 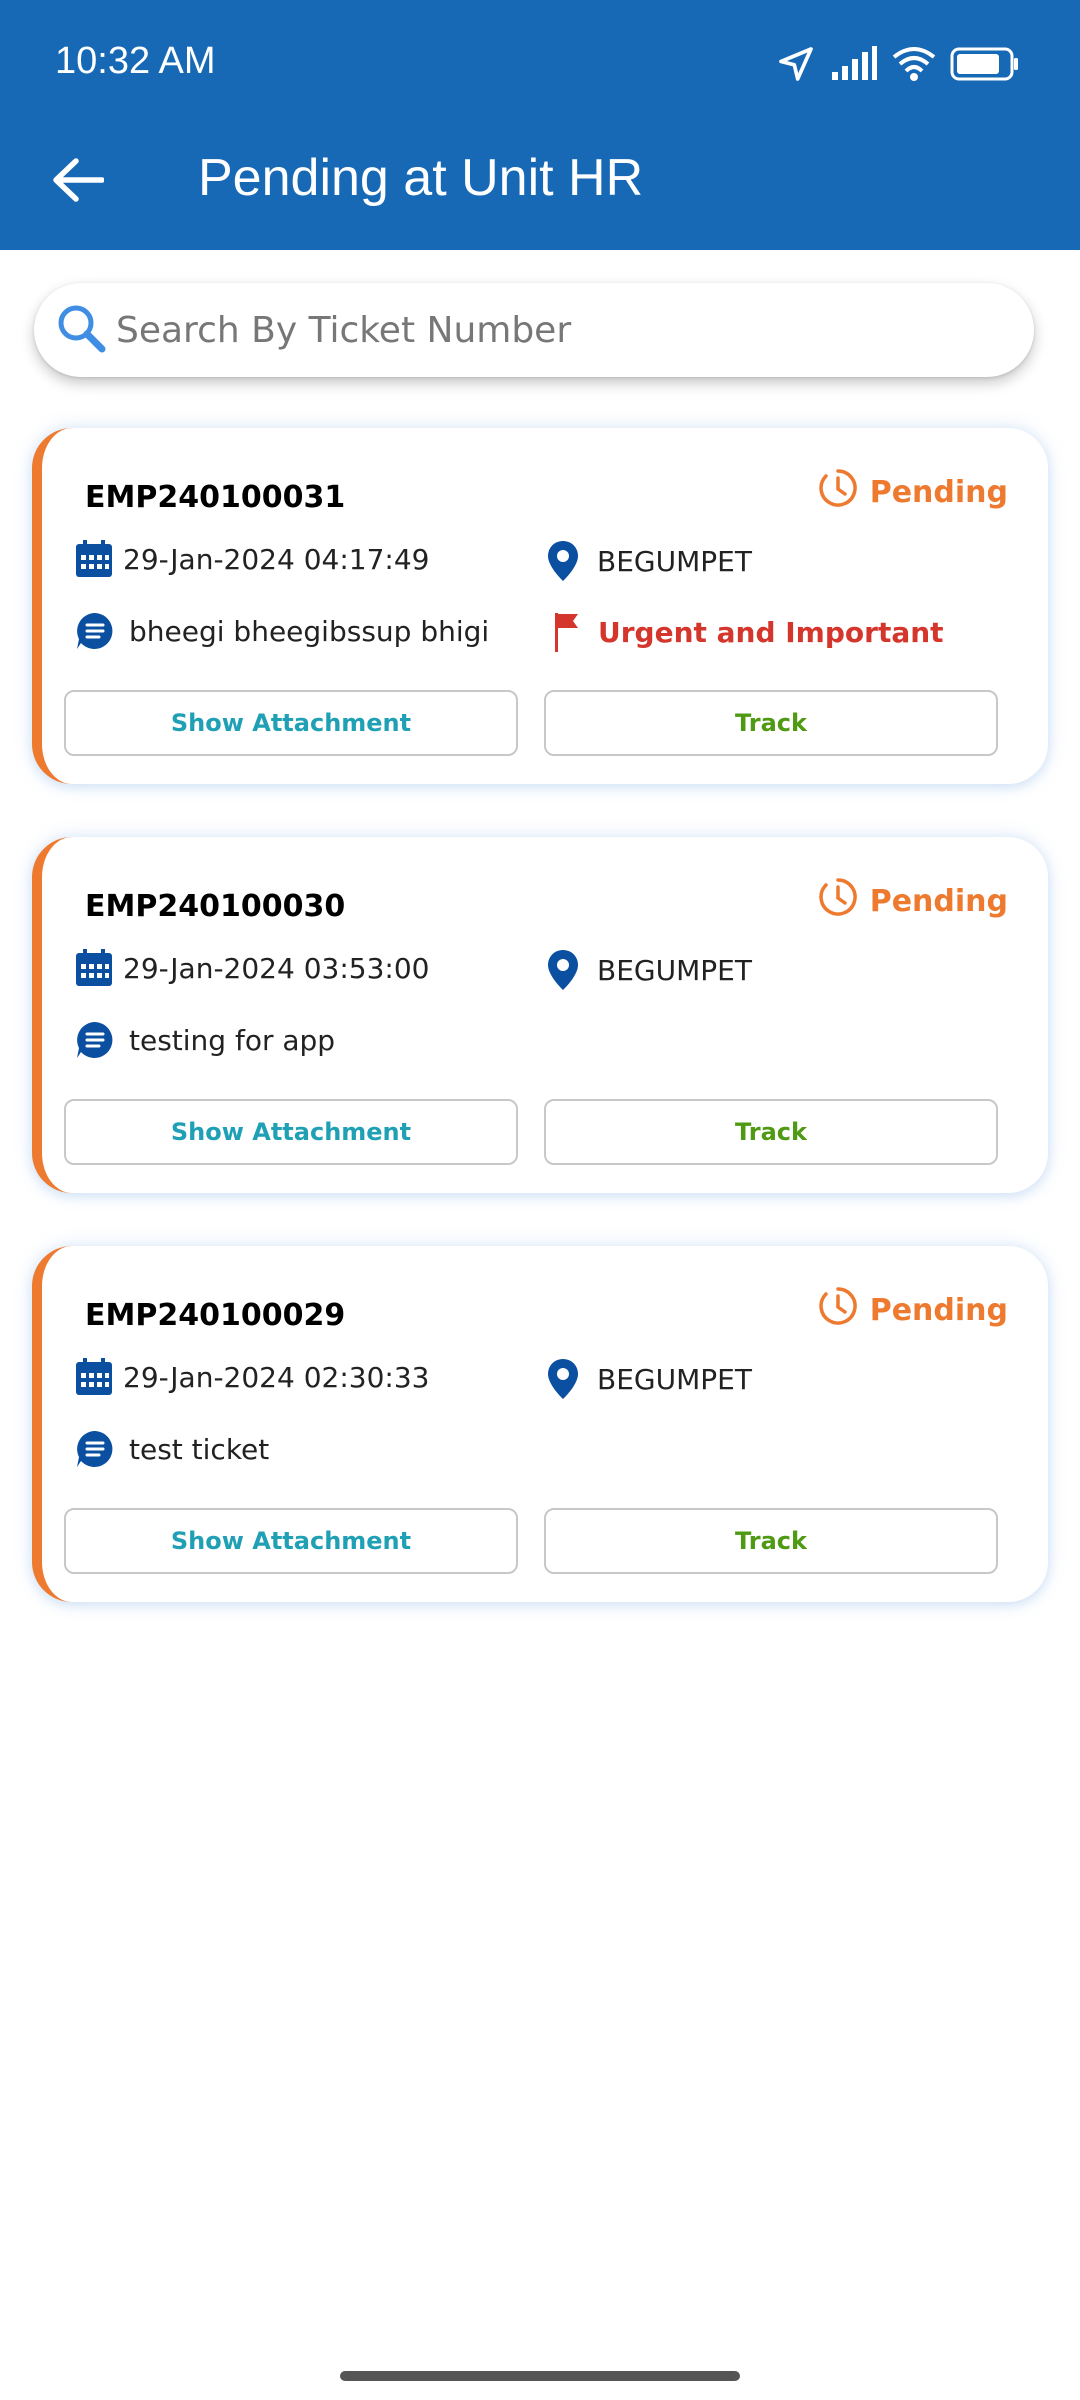 I want to click on app-header: 10:32 AM Pending at Unit HR, so click(x=540, y=125).